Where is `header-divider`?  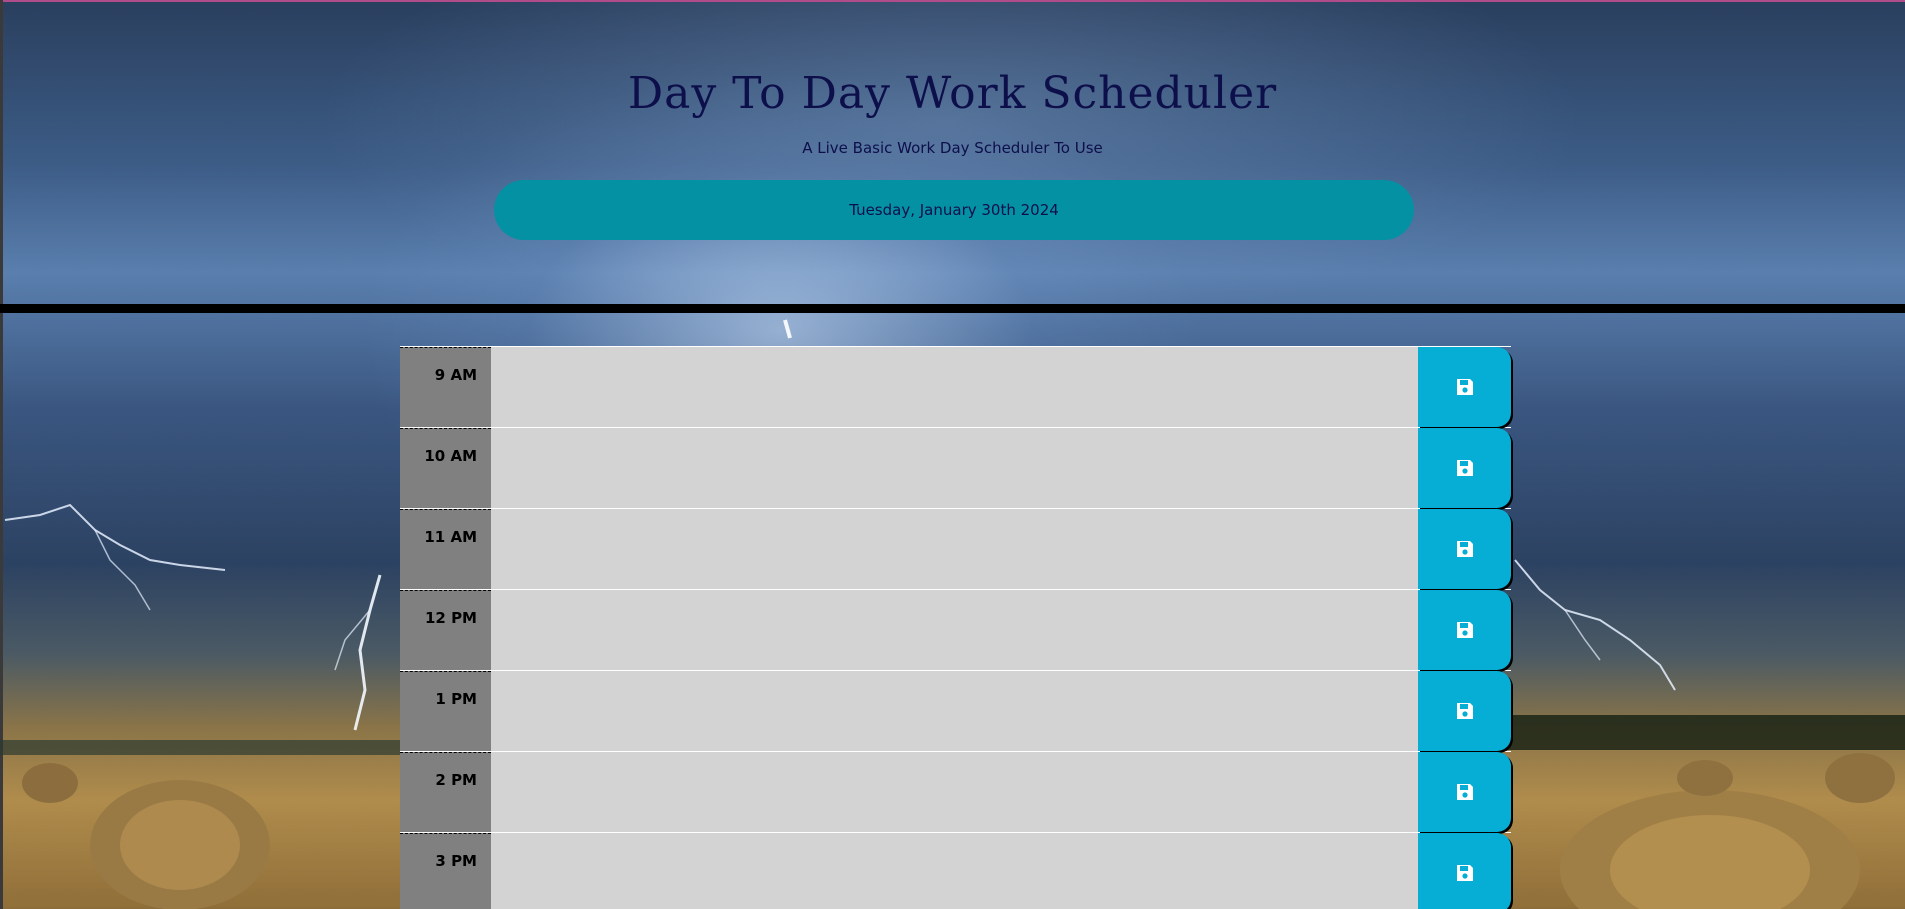 header-divider is located at coordinates (952, 308).